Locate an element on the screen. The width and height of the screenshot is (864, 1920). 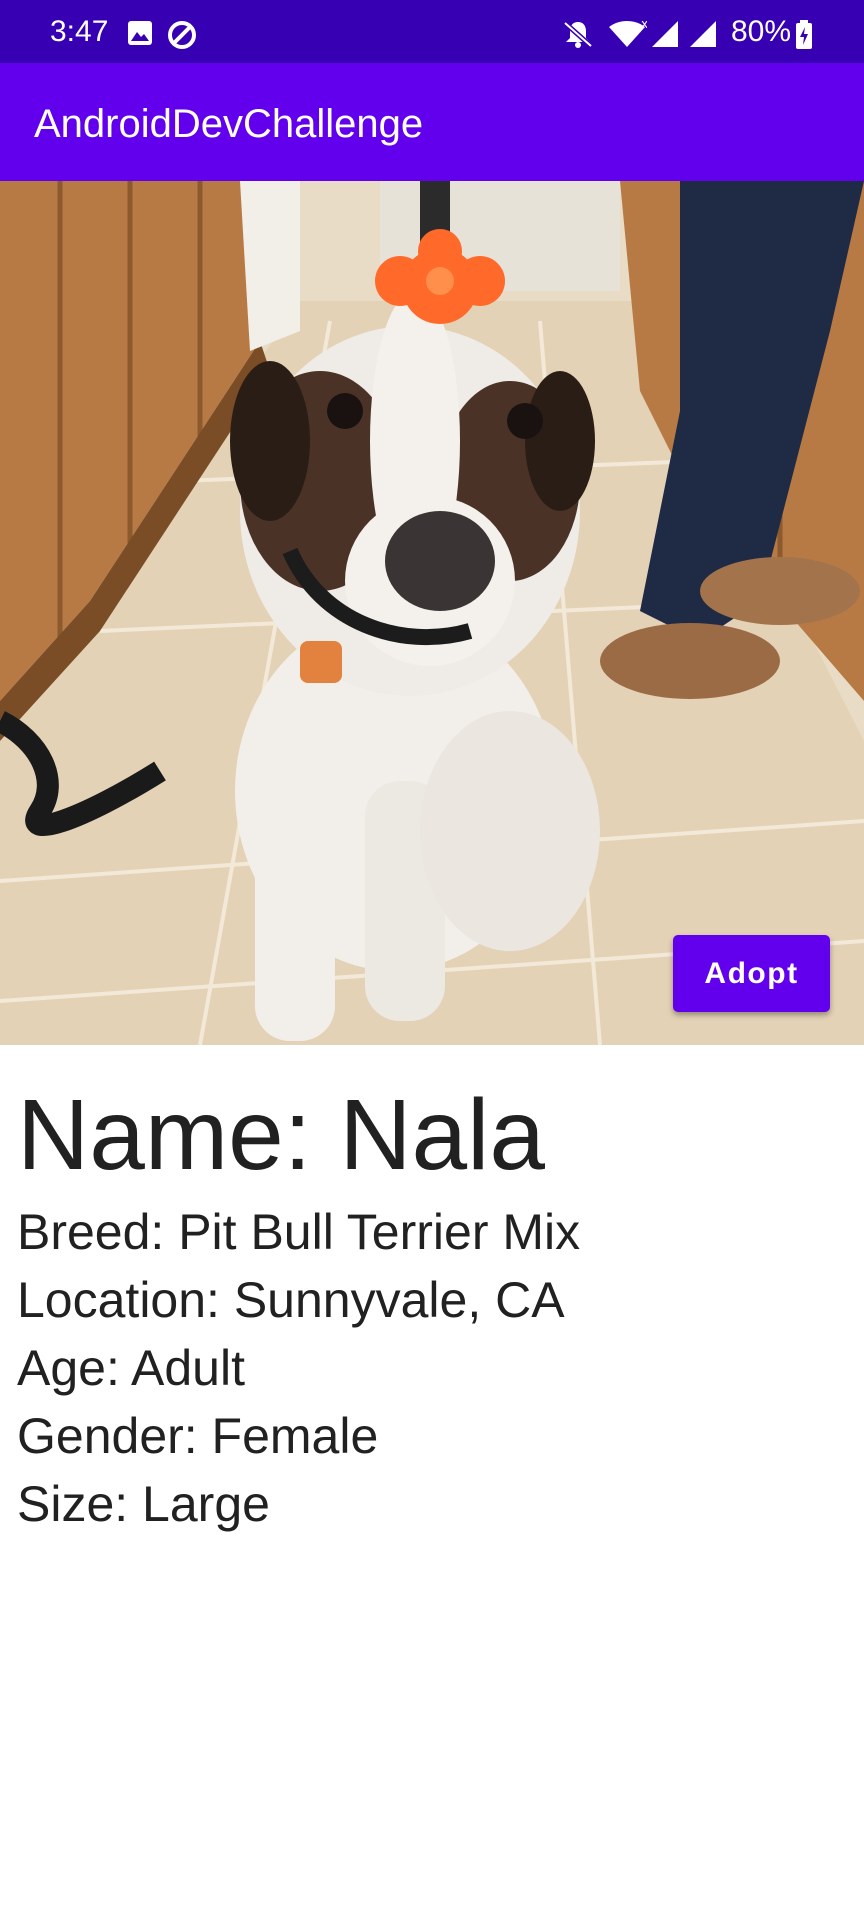
adopt-button: Adopt is located at coordinates (751, 973).